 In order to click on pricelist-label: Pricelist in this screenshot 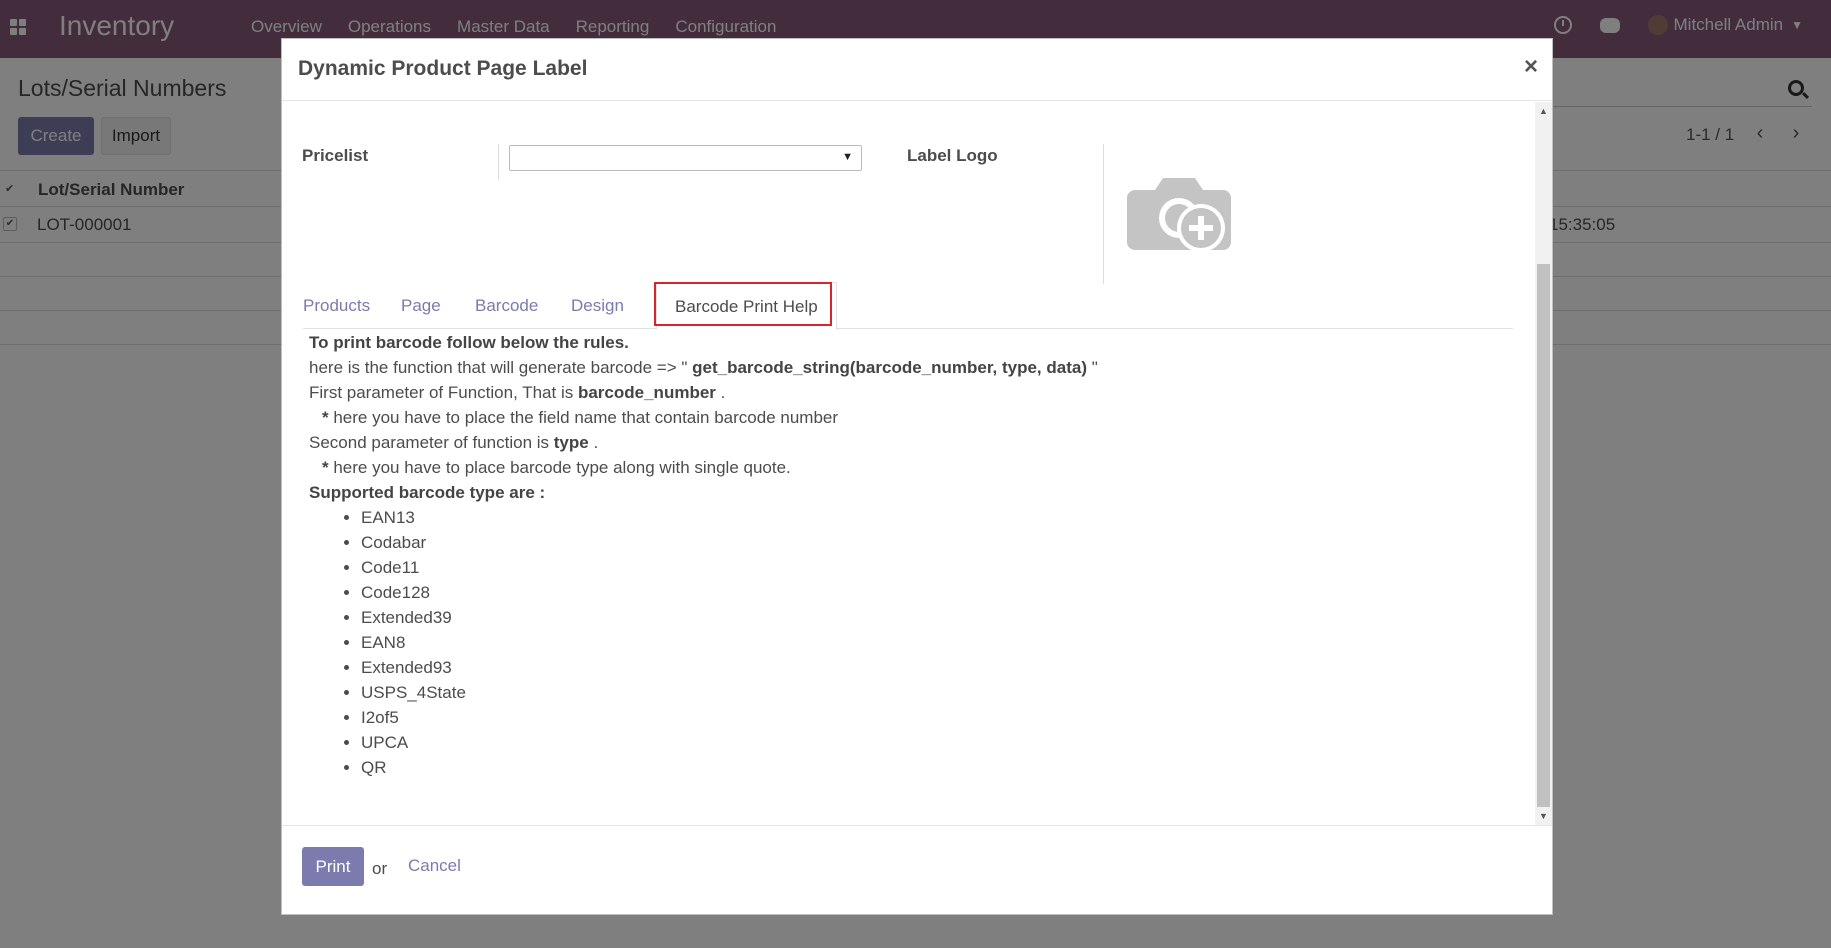, I will do `click(335, 155)`.